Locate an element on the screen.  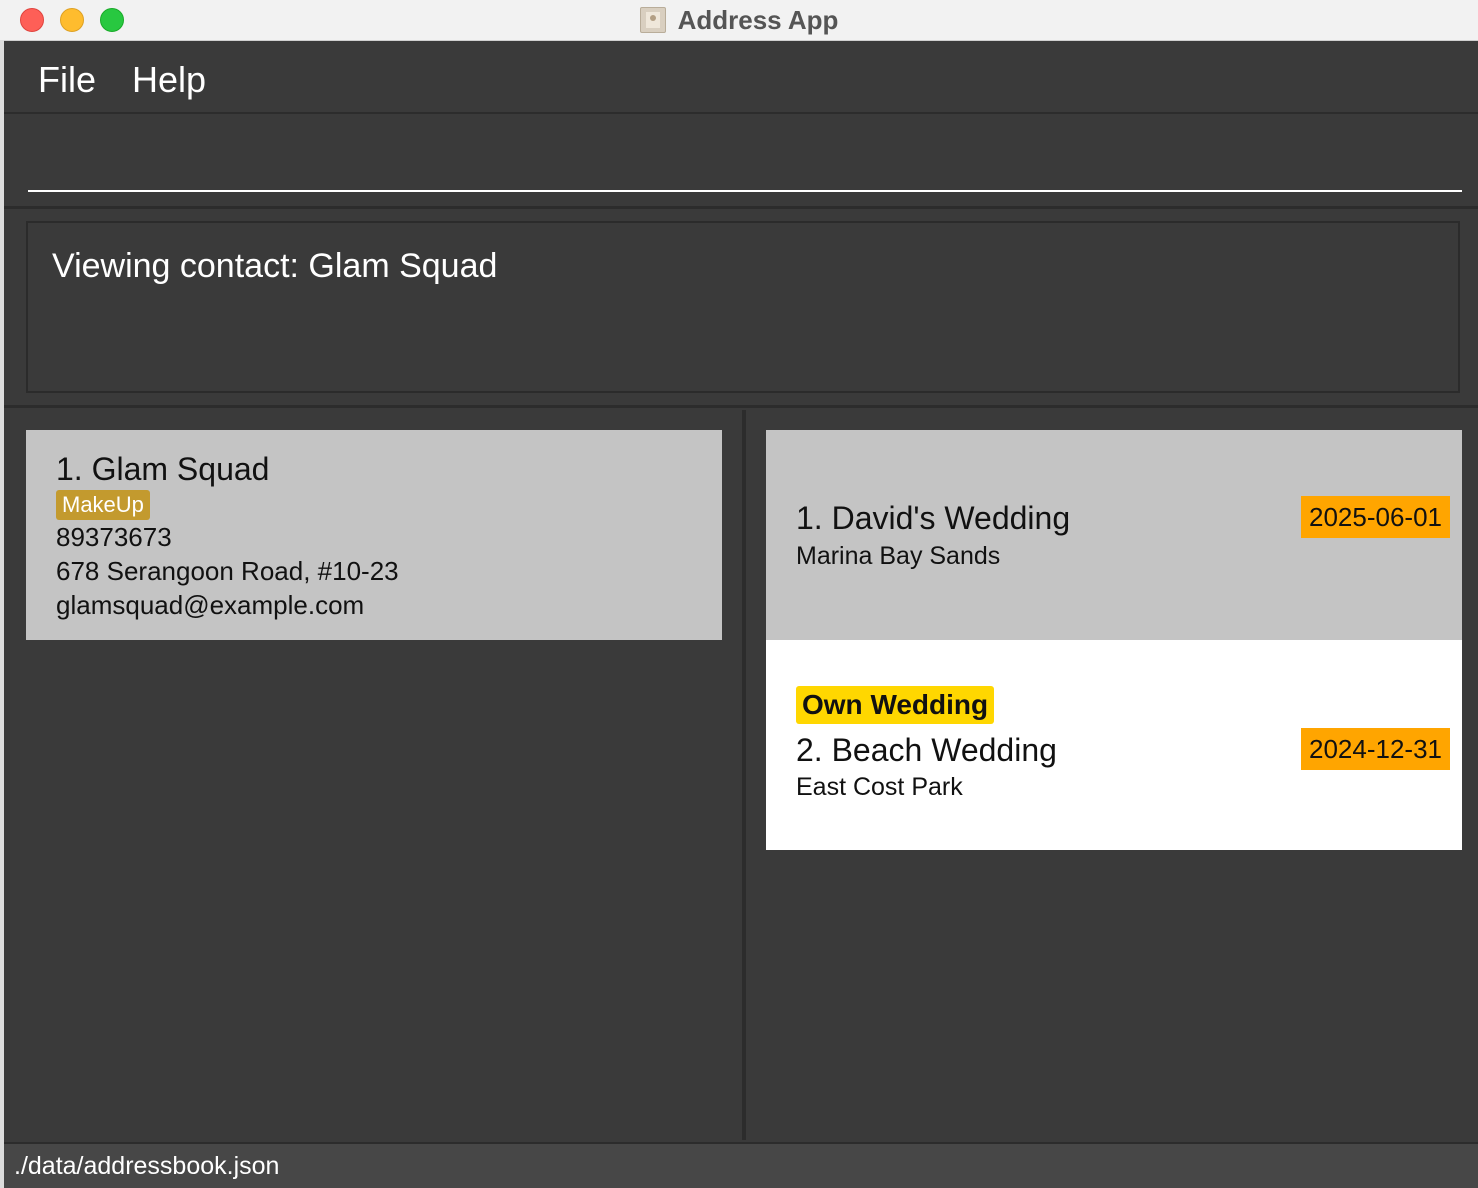
window-title: Address App is located at coordinates (758, 19).